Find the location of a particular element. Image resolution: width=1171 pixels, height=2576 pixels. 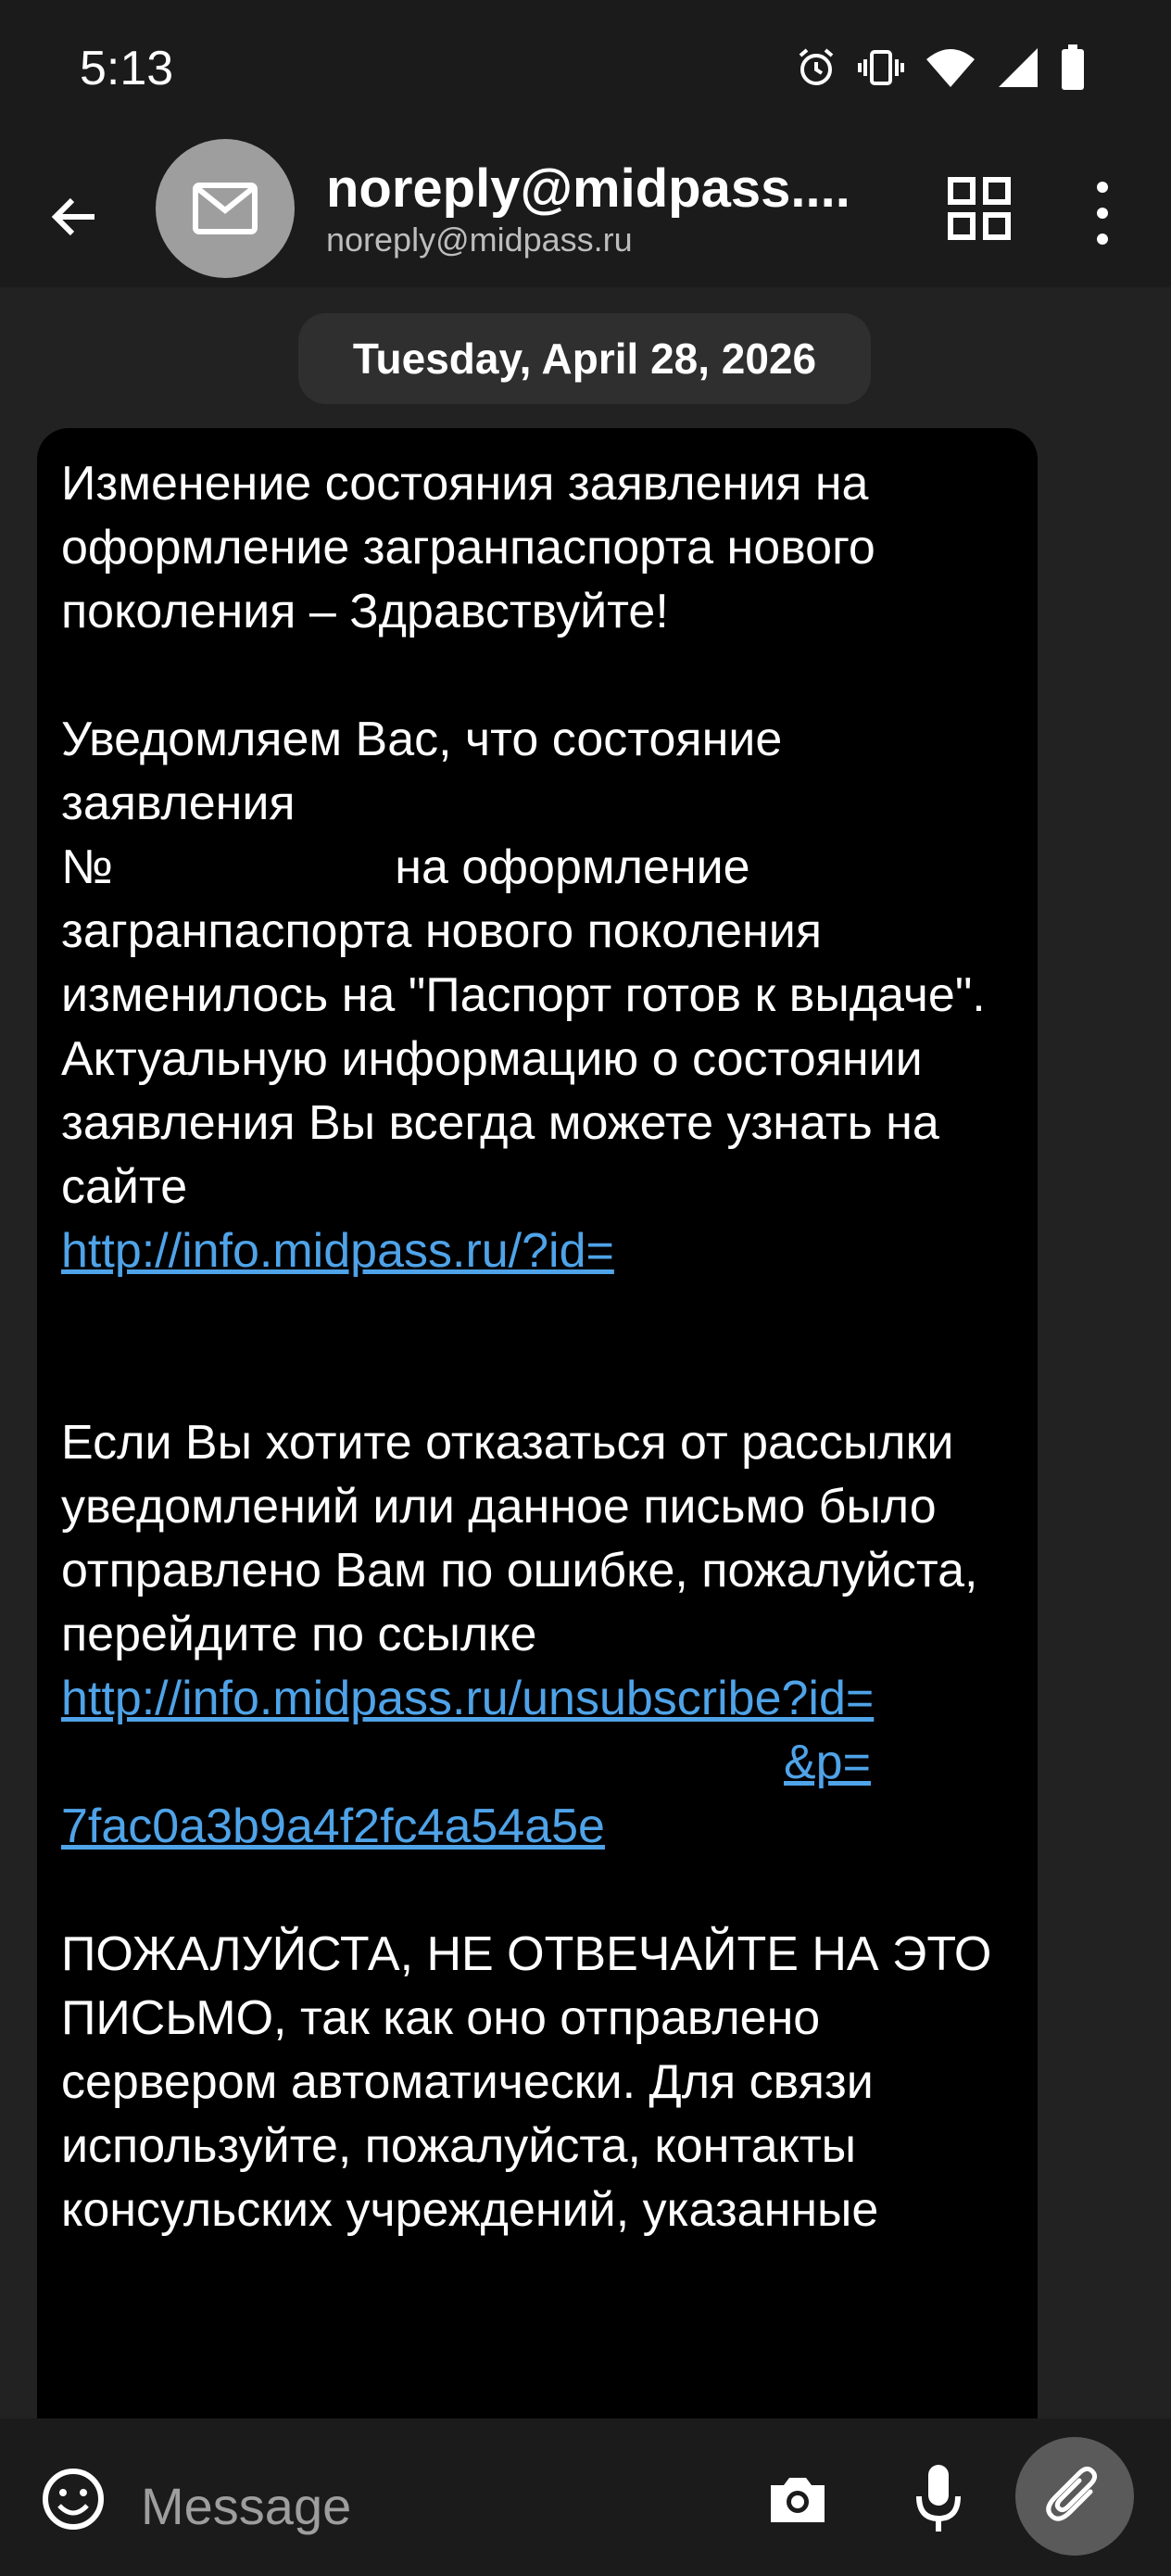

more-menu-button is located at coordinates (1103, 213).